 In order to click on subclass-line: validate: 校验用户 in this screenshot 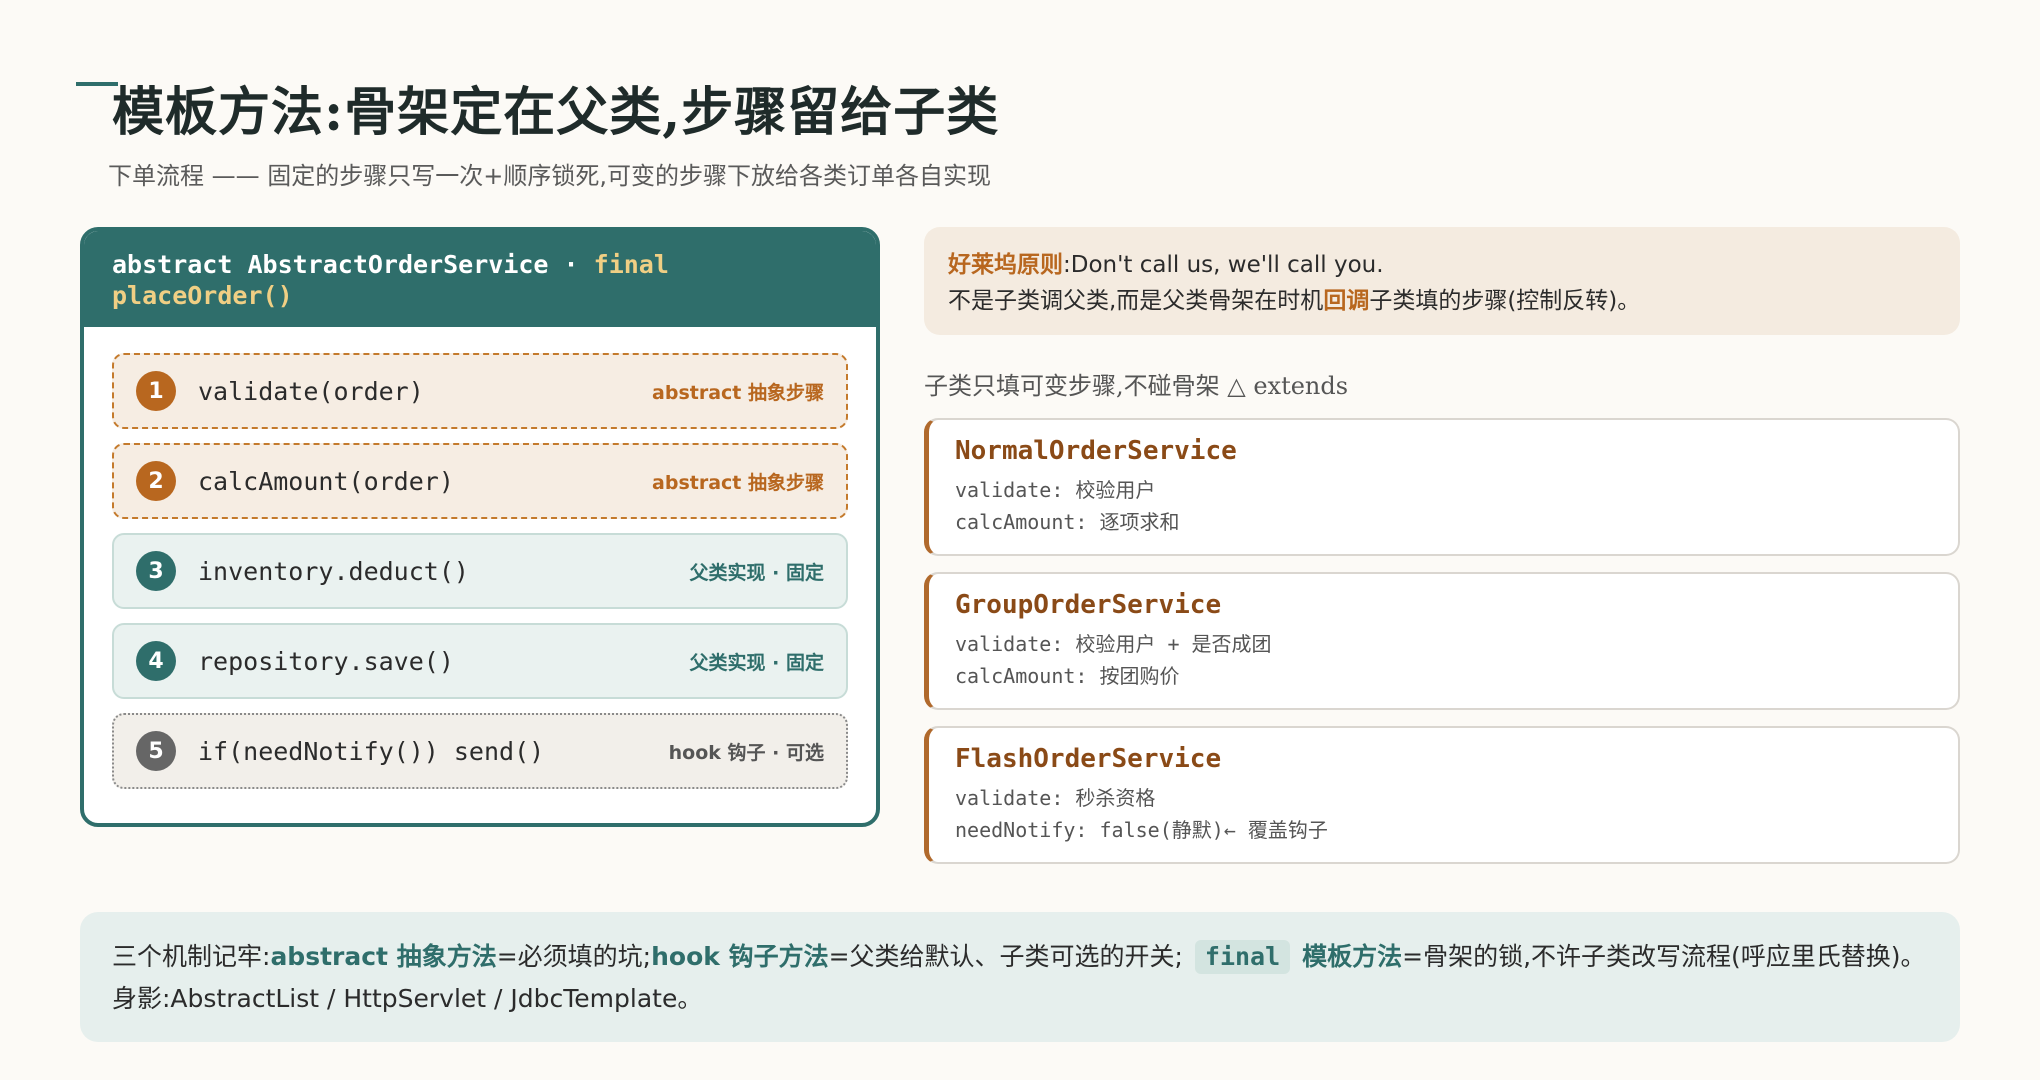, I will do `click(1055, 490)`.